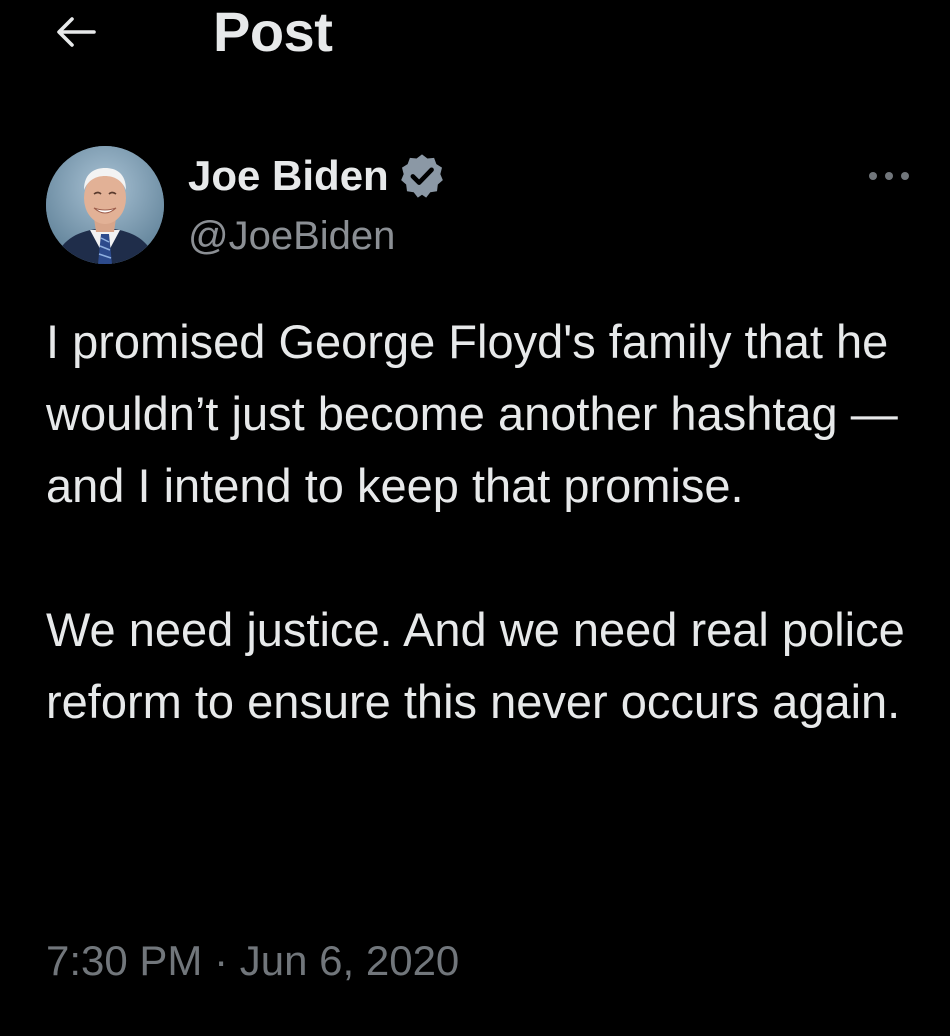 The height and width of the screenshot is (1036, 950). What do you see at coordinates (479, 206) in the screenshot?
I see `tweet-author: Joe Biden @JoeBiden` at bounding box center [479, 206].